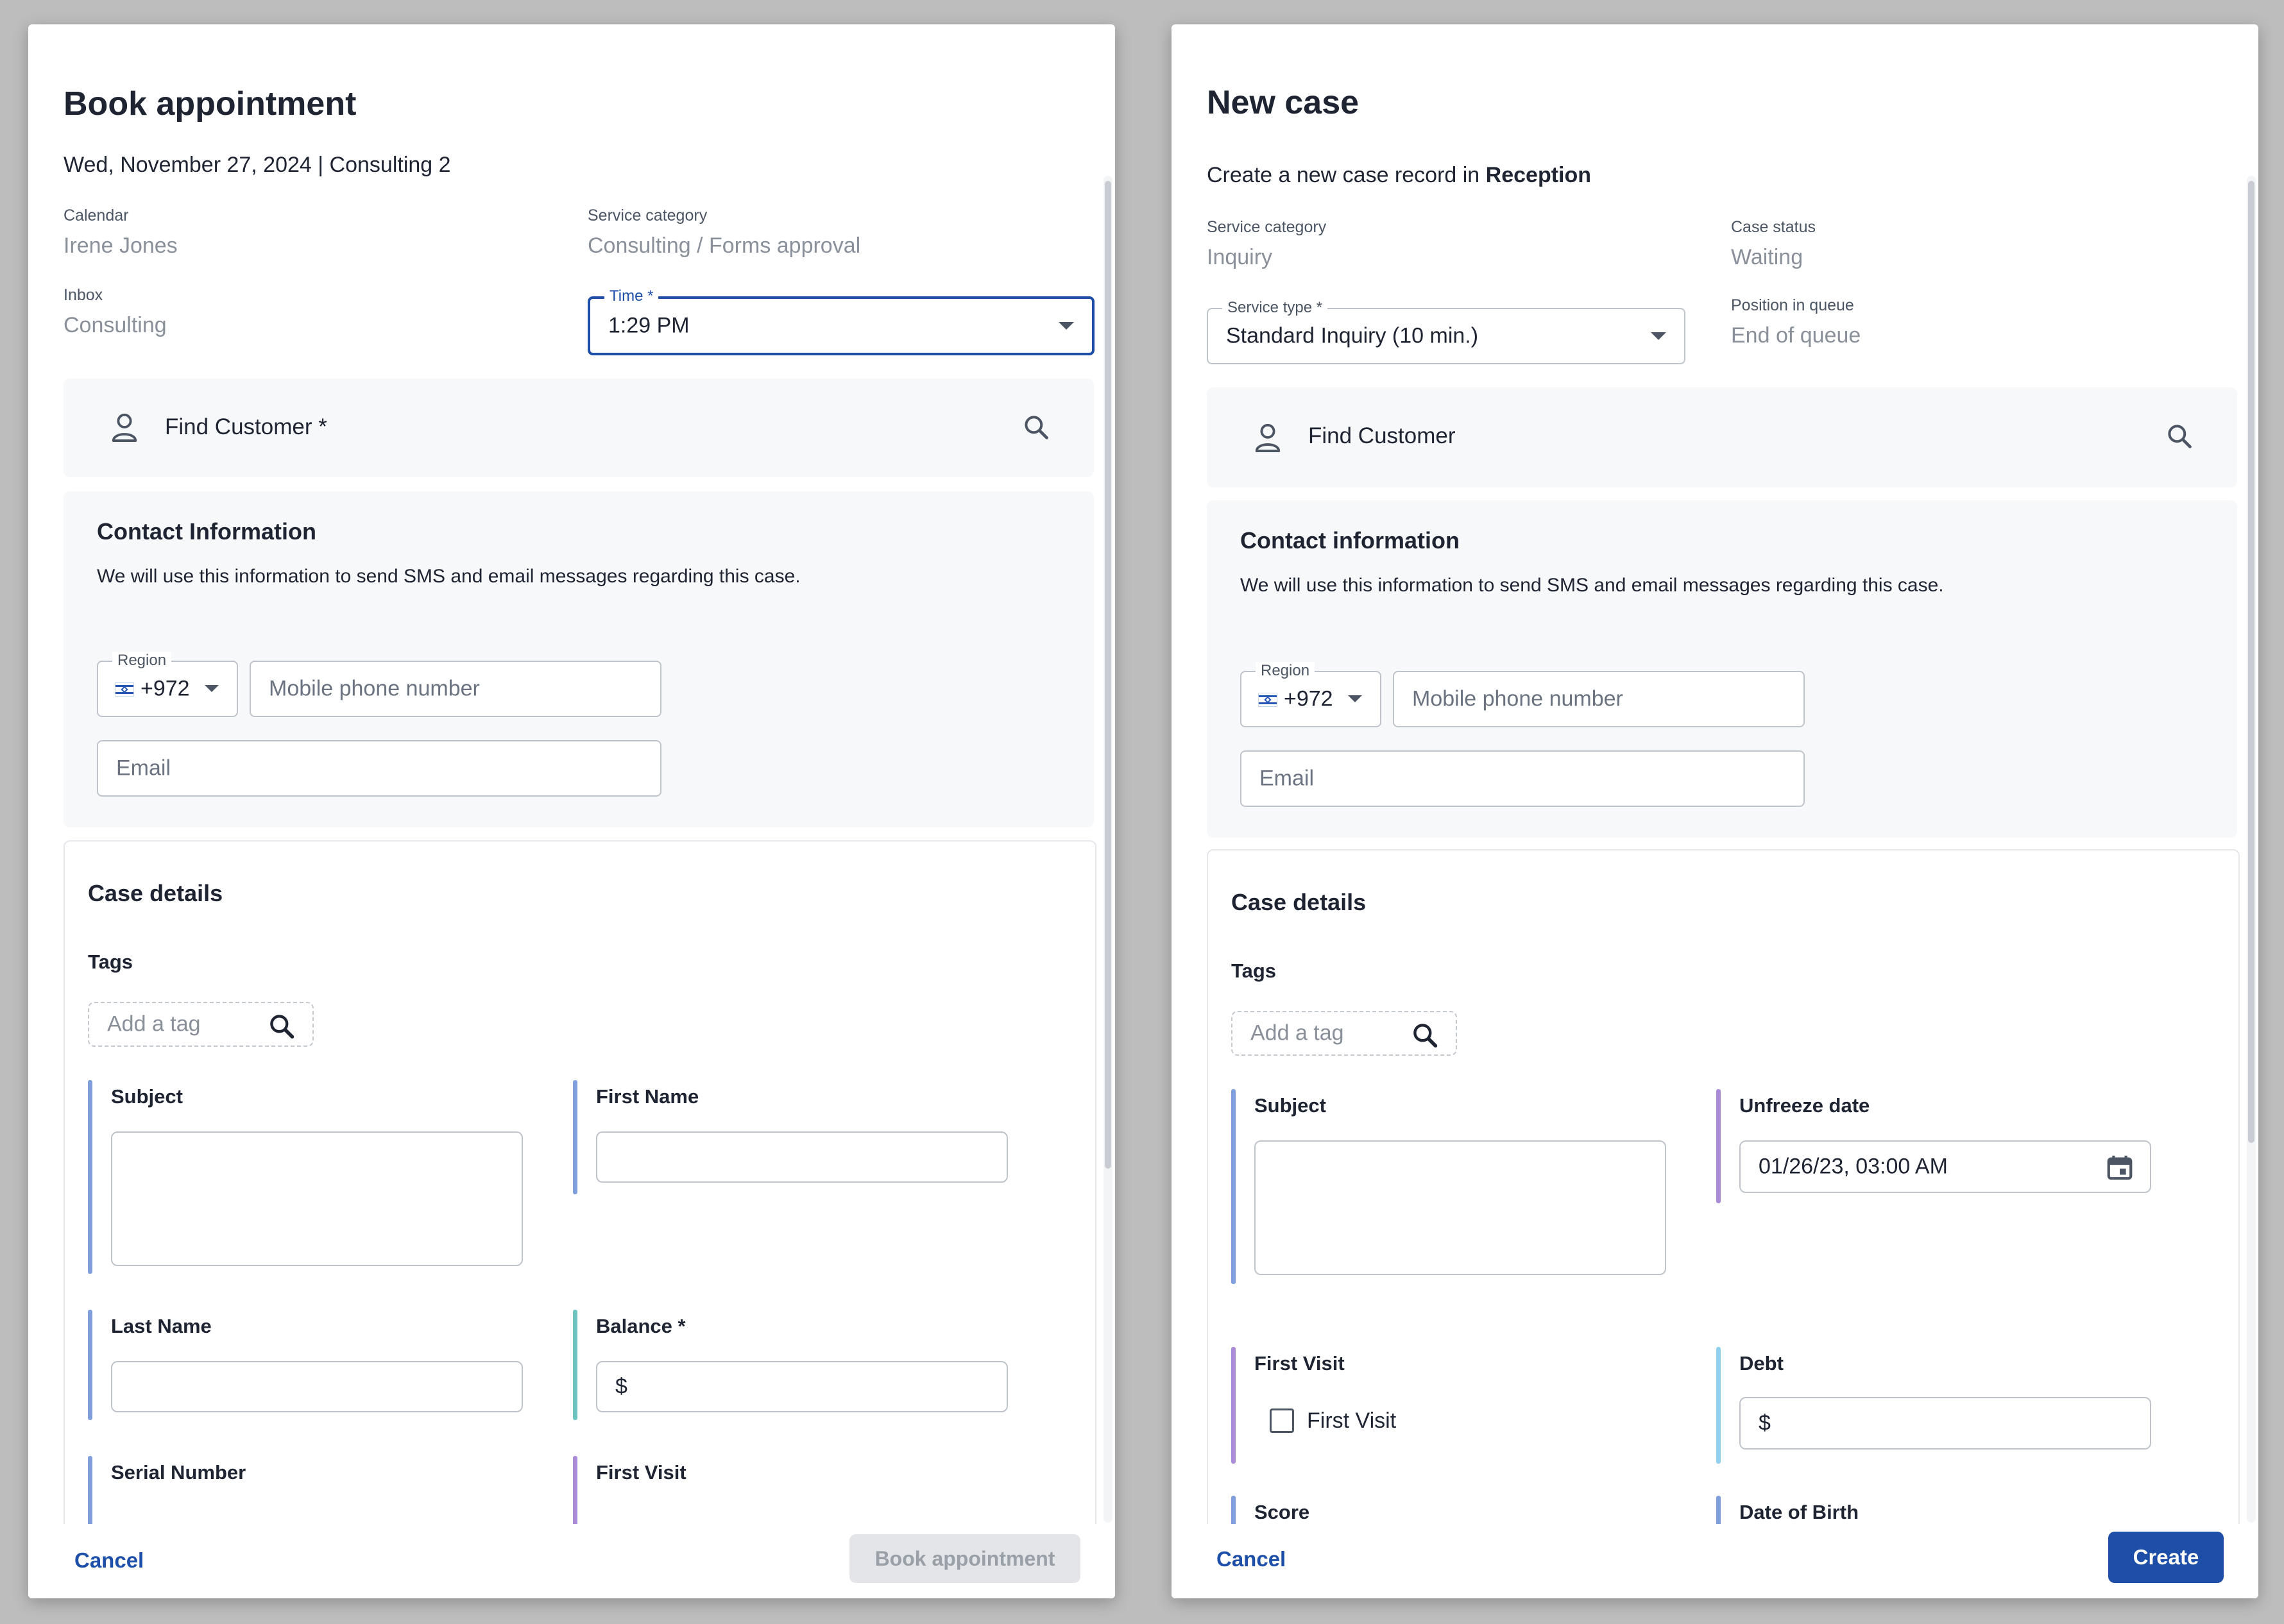 This screenshot has width=2284, height=1624. Describe the element at coordinates (161, 1326) in the screenshot. I see `last-name-label: Last Name` at that location.